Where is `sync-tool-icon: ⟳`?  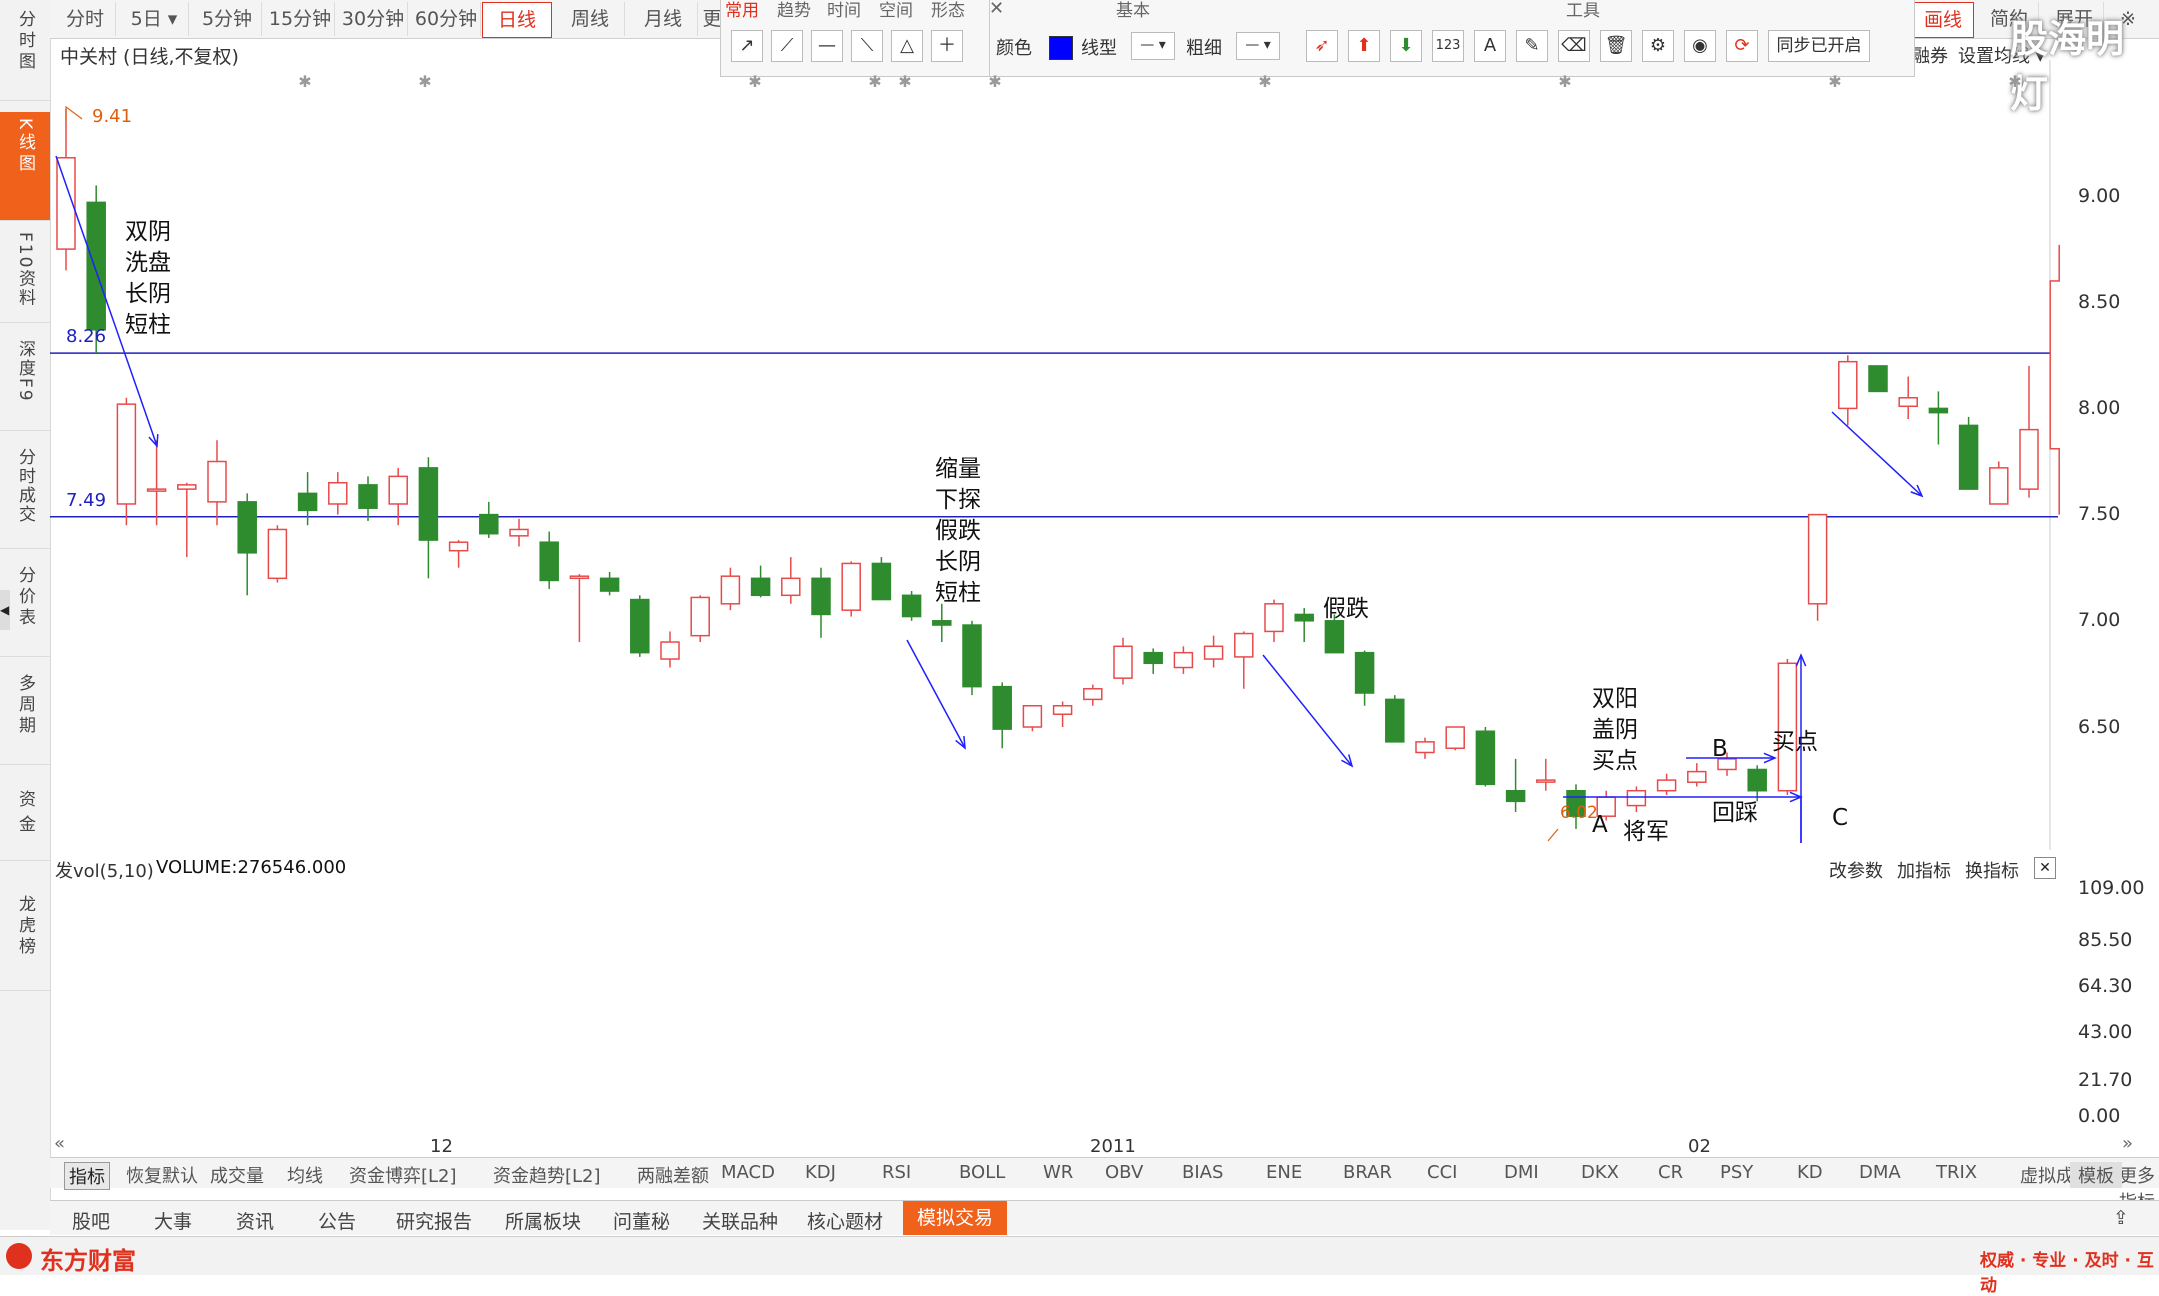
sync-tool-icon: ⟳ is located at coordinates (1742, 46).